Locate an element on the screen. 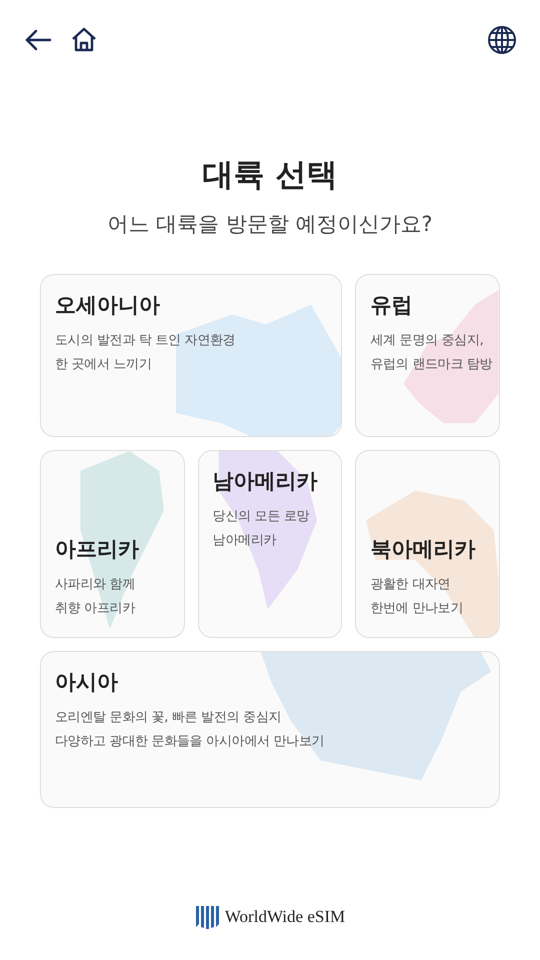 The width and height of the screenshot is (540, 960). continent-description: 사파리와 함께 취향 아프리카 is located at coordinates (95, 597).